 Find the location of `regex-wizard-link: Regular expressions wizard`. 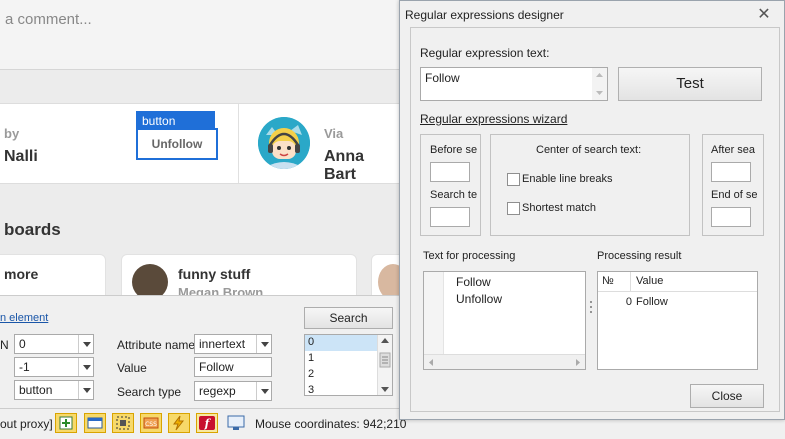

regex-wizard-link: Regular expressions wizard is located at coordinates (493, 119).